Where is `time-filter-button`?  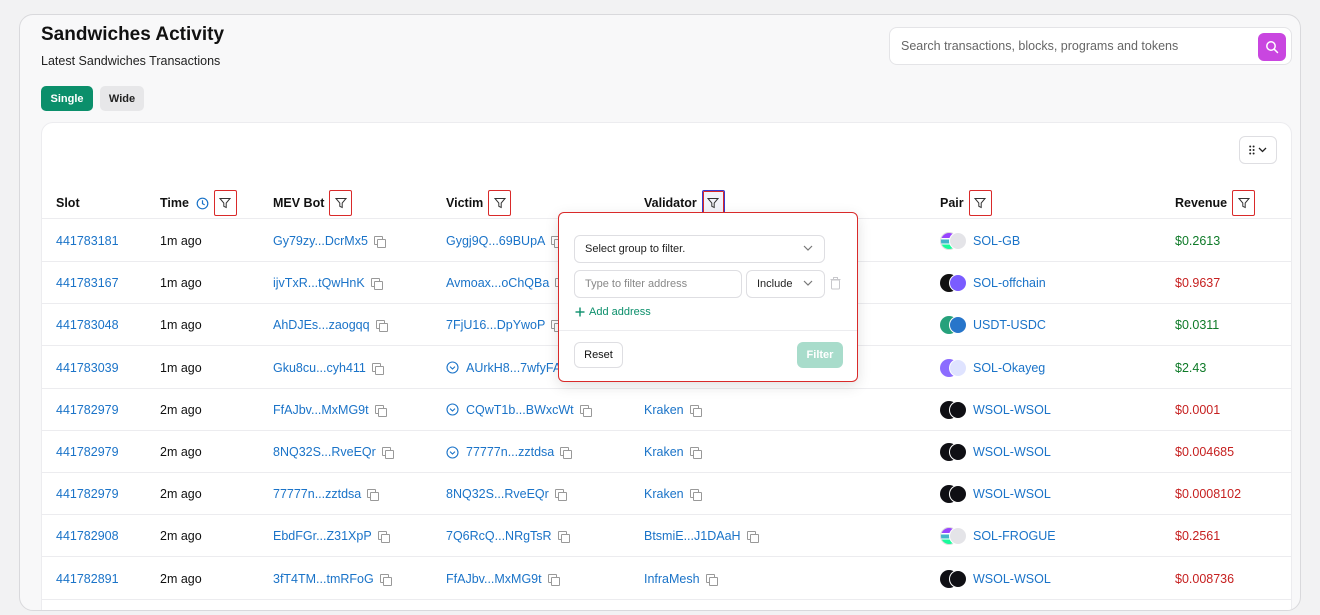 time-filter-button is located at coordinates (225, 203).